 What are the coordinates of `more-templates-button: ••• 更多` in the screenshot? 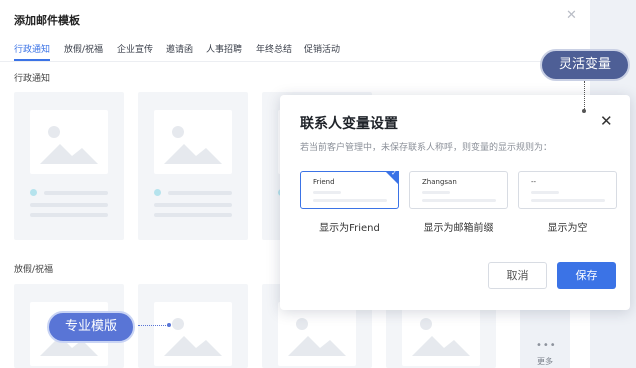 It's located at (545, 334).